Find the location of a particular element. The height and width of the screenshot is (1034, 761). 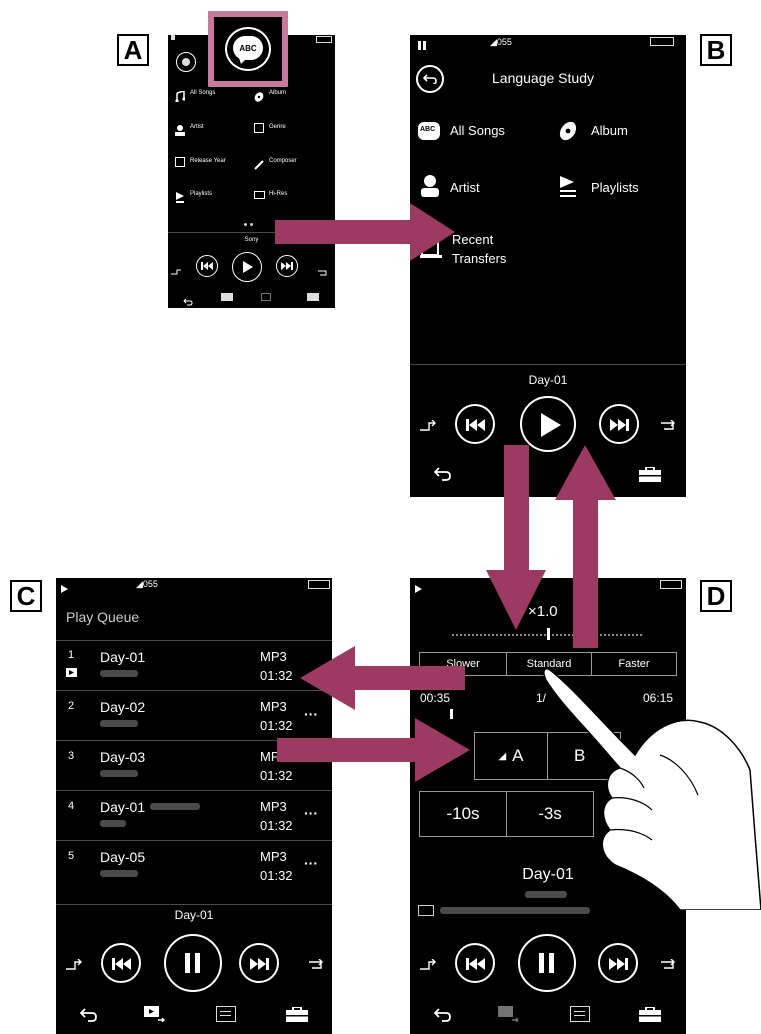

arrow-c-to-d is located at coordinates (373, 750).